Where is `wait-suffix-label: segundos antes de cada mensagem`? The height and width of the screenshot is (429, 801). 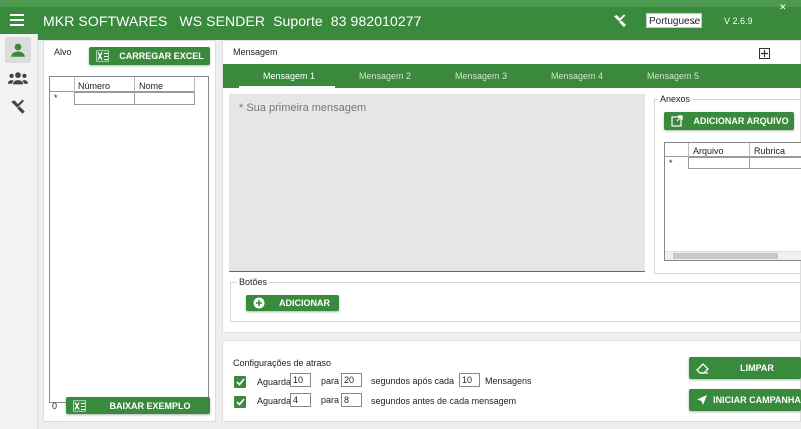 wait-suffix-label: segundos antes de cada mensagem is located at coordinates (444, 401).